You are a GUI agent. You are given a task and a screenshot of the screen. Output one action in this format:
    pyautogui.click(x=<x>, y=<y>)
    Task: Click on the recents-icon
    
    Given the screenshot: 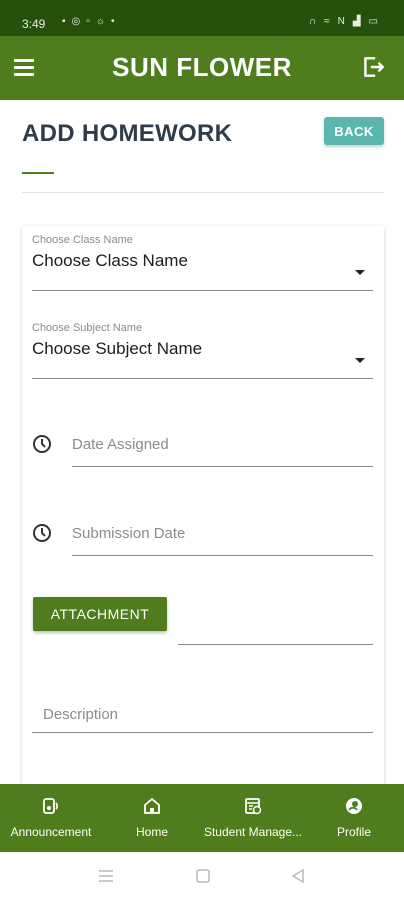 What is the action you would take?
    pyautogui.click(x=106, y=876)
    